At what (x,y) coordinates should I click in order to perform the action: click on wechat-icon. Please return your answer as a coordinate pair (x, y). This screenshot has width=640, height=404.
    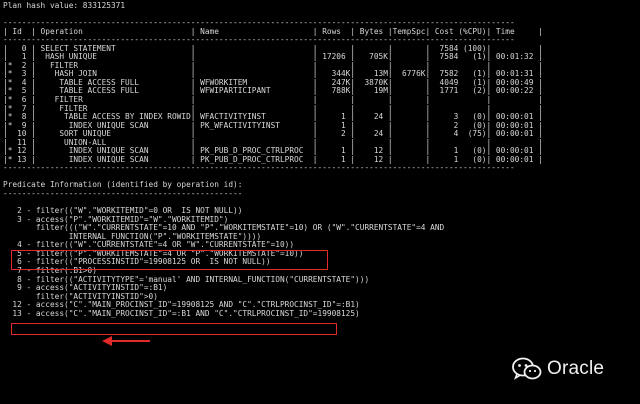
    Looking at the image, I should click on (527, 368).